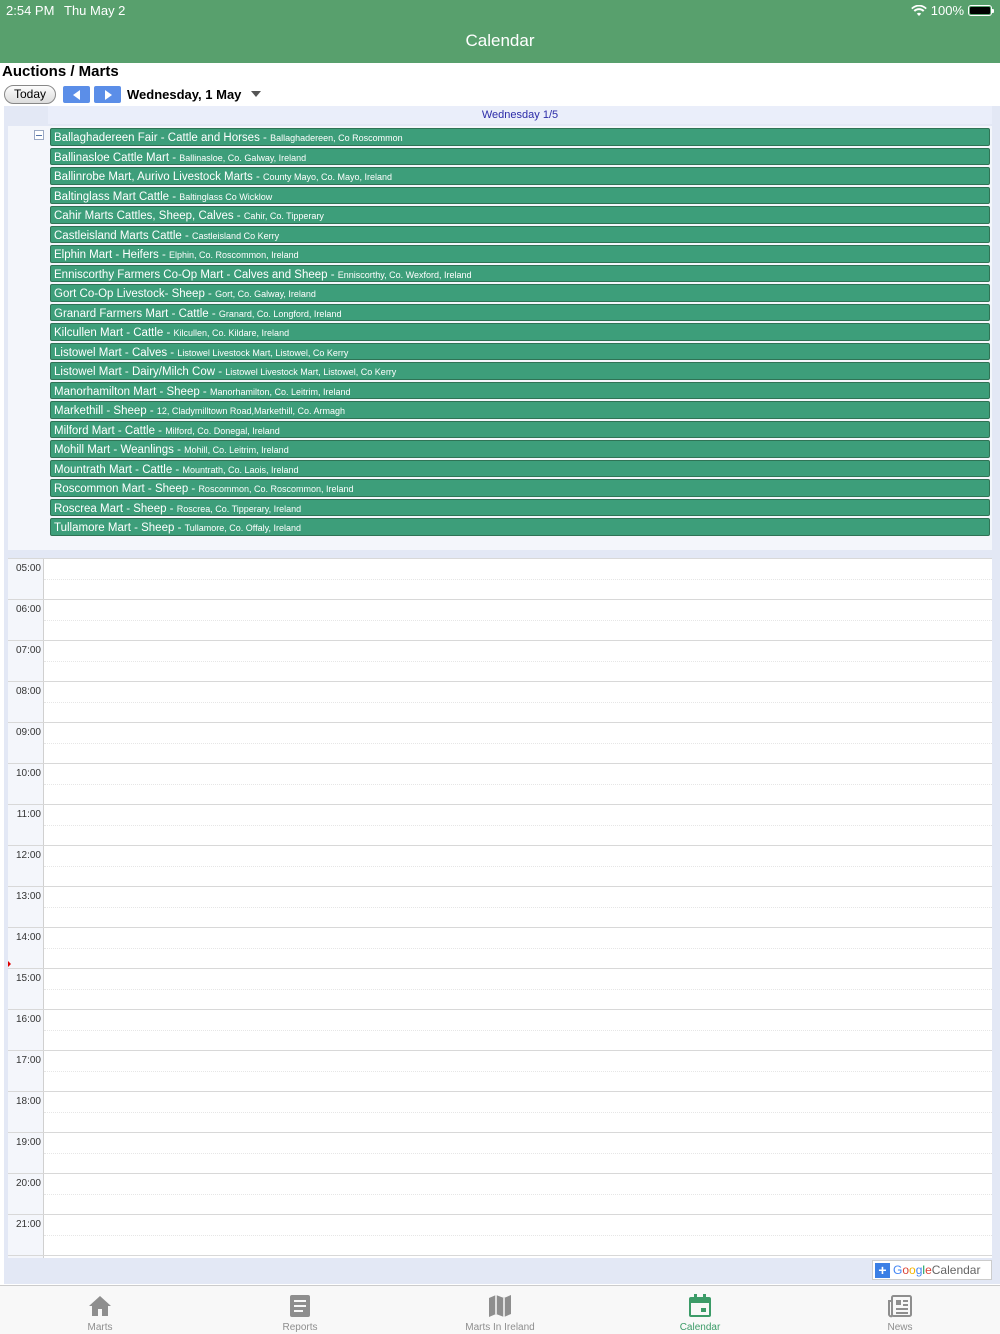 This screenshot has width=1000, height=1334. What do you see at coordinates (76, 94) in the screenshot?
I see `prev-day-button` at bounding box center [76, 94].